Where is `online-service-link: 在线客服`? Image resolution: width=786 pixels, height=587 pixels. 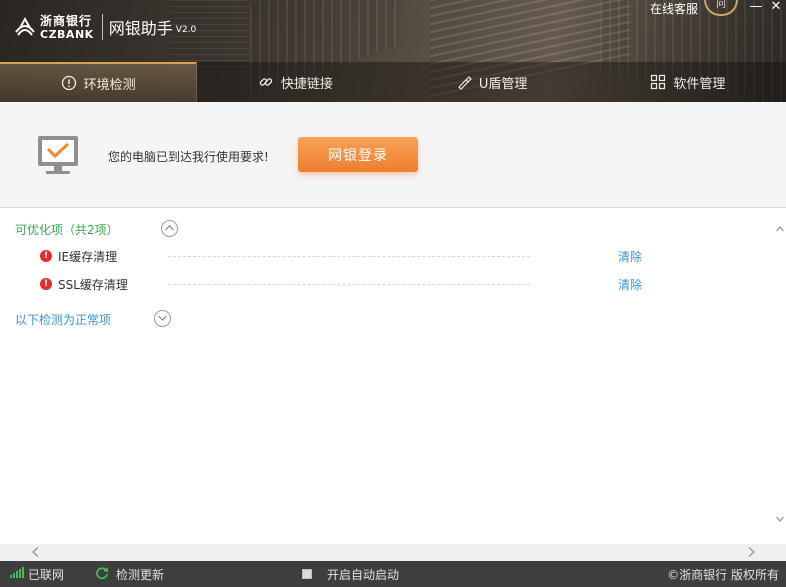 online-service-link: 在线客服 is located at coordinates (674, 8).